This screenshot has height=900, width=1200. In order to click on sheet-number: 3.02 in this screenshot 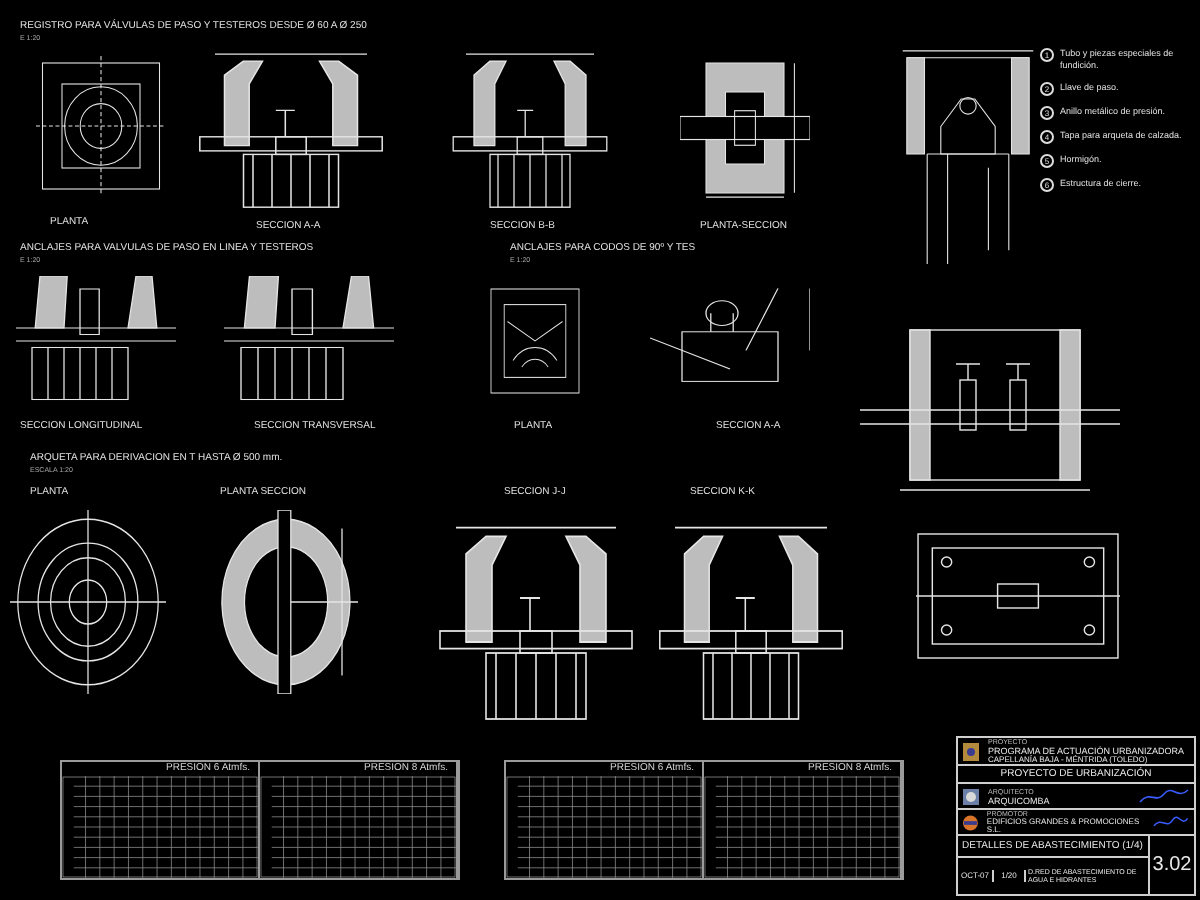, I will do `click(1172, 866)`.